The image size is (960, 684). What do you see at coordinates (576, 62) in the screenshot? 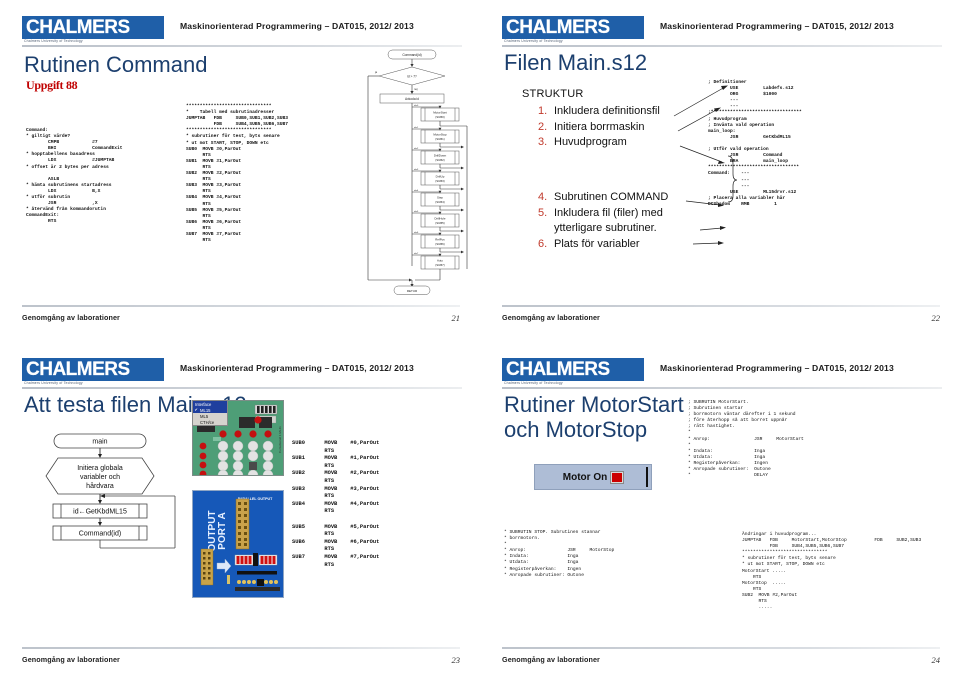
I see `page-title: Filen Main.s12` at bounding box center [576, 62].